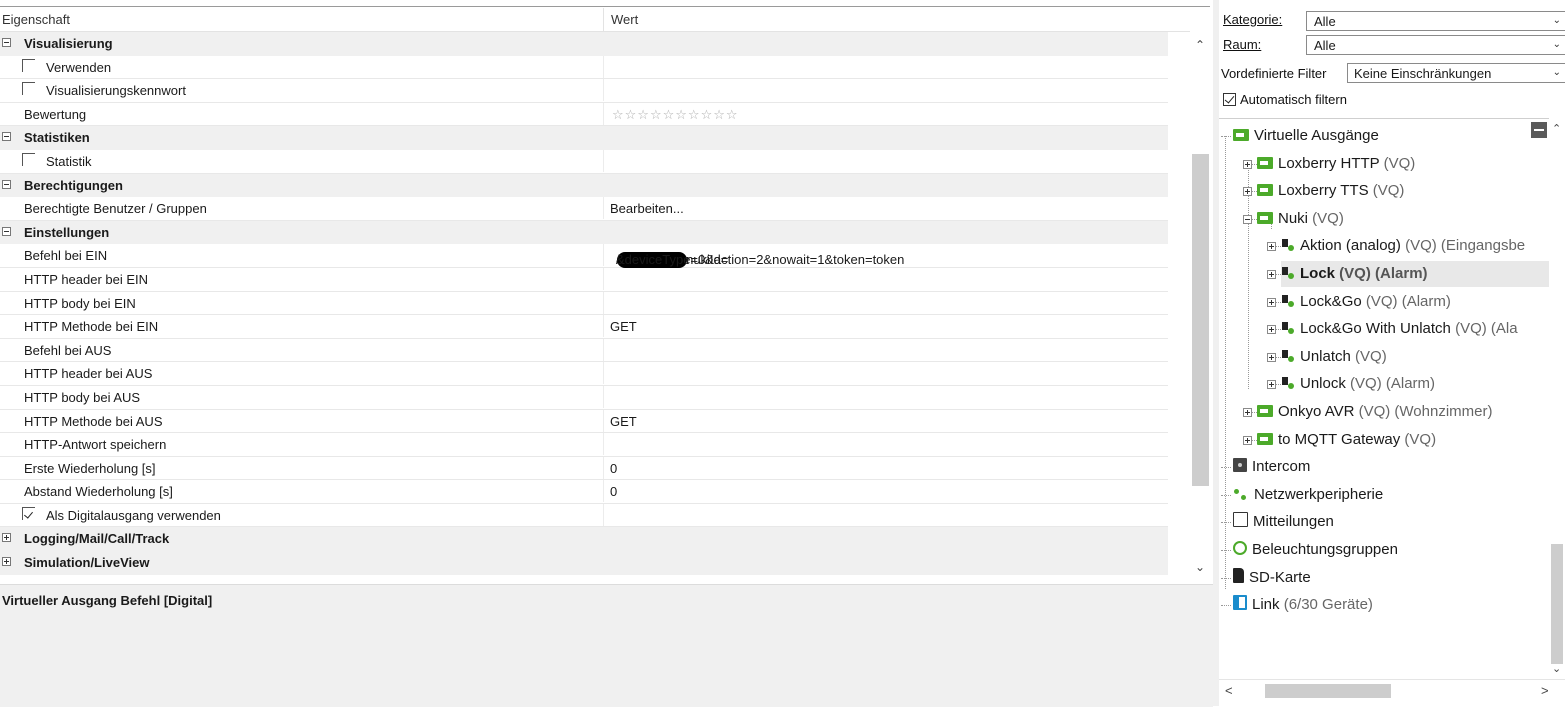 This screenshot has height=707, width=1565. I want to click on tree-node: Unlock (VQ) (Alarm), so click(1358, 384).